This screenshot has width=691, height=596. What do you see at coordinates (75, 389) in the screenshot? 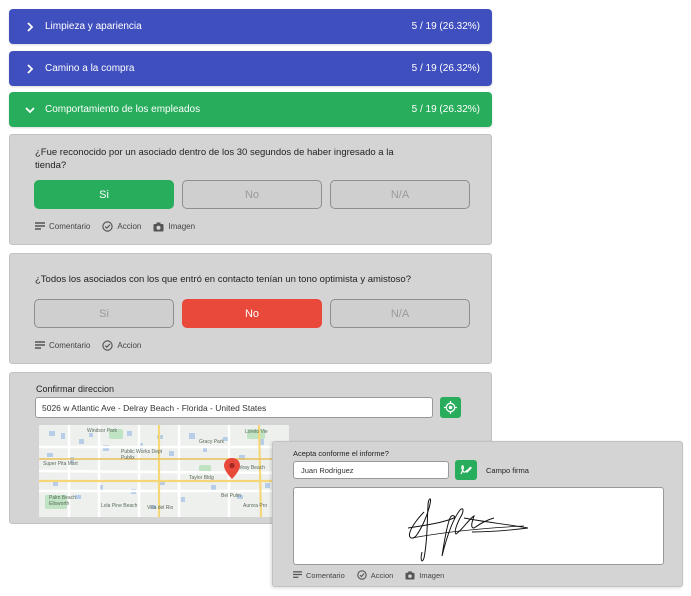
I see `address-label: Confirmar direccion` at bounding box center [75, 389].